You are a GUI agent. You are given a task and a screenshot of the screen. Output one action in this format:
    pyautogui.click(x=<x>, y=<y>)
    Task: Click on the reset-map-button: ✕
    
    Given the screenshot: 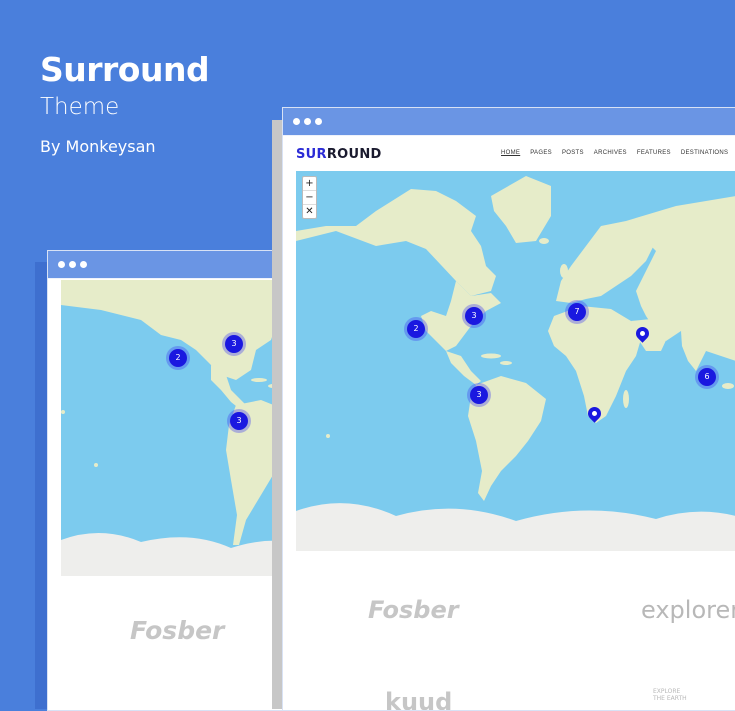 What is the action you would take?
    pyautogui.click(x=309, y=211)
    